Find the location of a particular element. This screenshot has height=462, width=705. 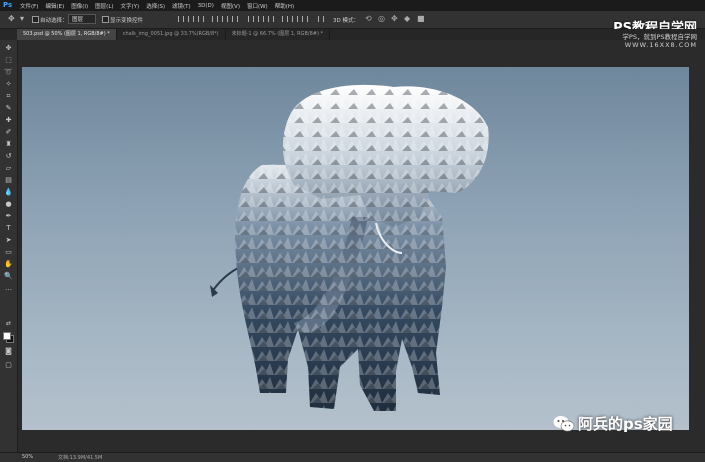

distribute-right-icon is located at coordinates (305, 19).